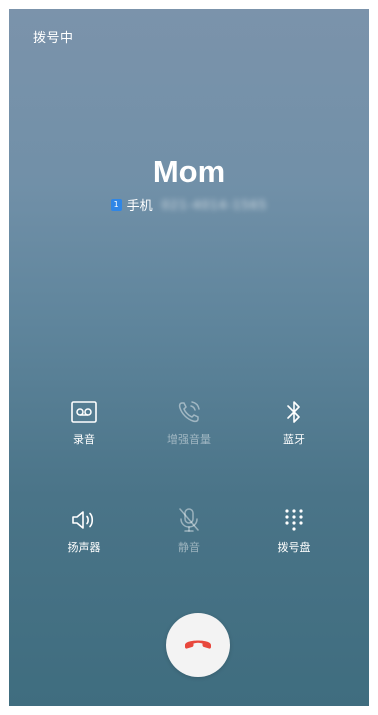 This screenshot has width=378, height=715. I want to click on call-controls-row-1: 录音 增强音量 蓝牙, so click(189, 422).